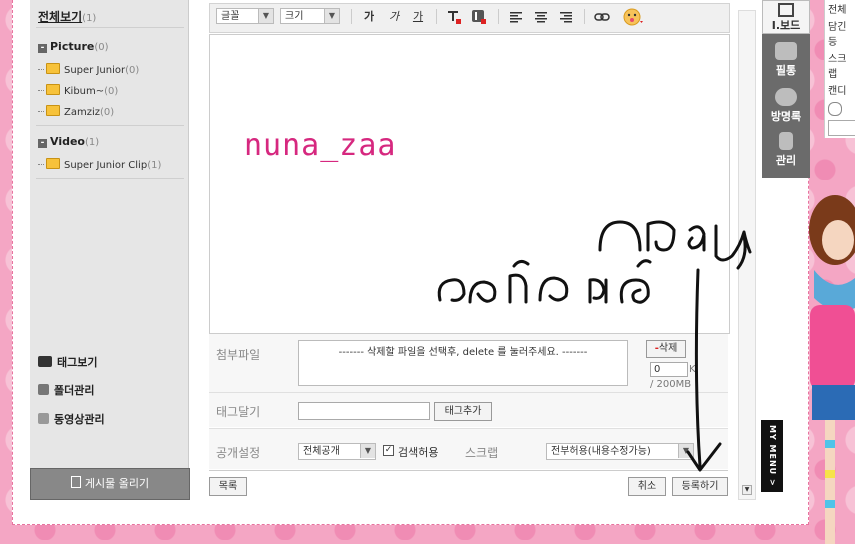  I want to click on panel-line: 스크랩, so click(837, 67).